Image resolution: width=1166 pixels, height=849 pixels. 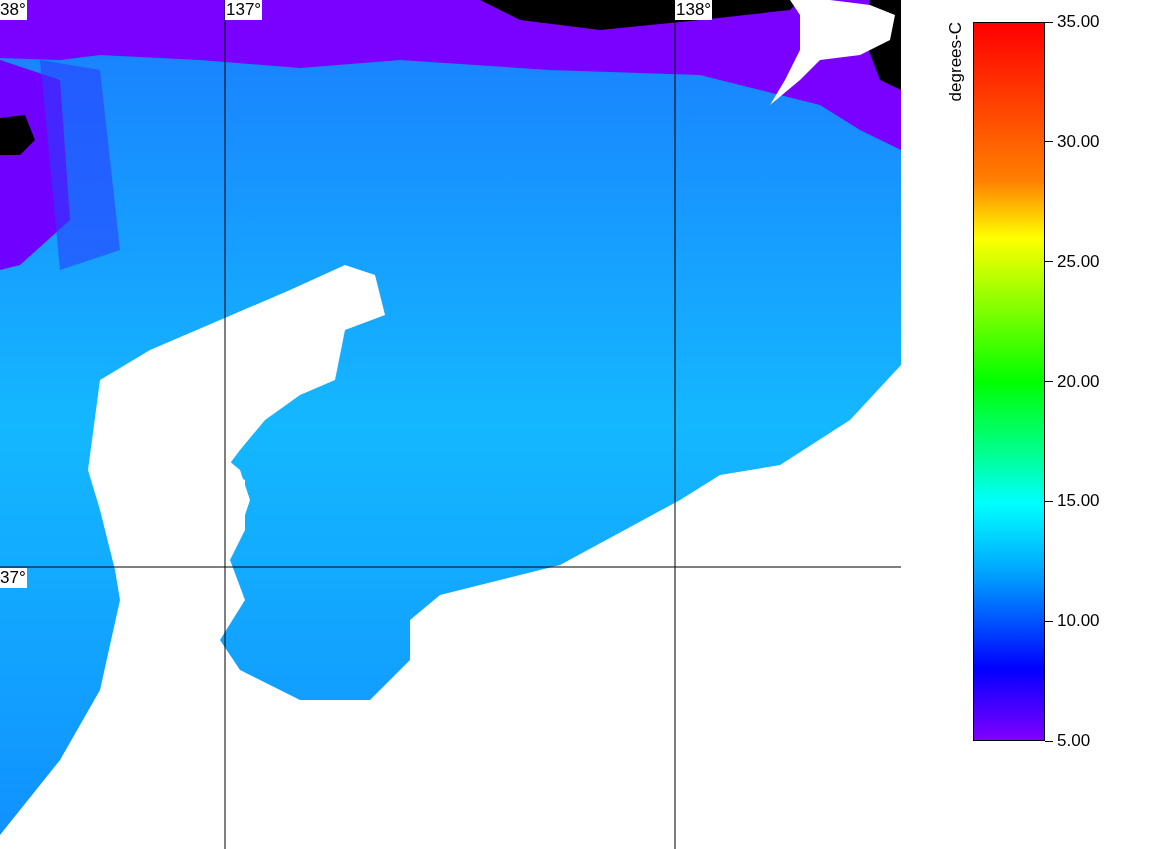 What do you see at coordinates (694, 10) in the screenshot?
I see `longitude-label: 138°` at bounding box center [694, 10].